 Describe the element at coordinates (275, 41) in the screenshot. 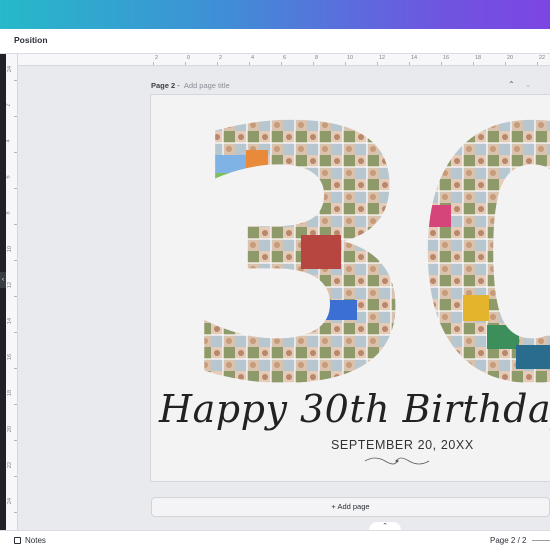

I see `context-toolbar: Position` at that location.